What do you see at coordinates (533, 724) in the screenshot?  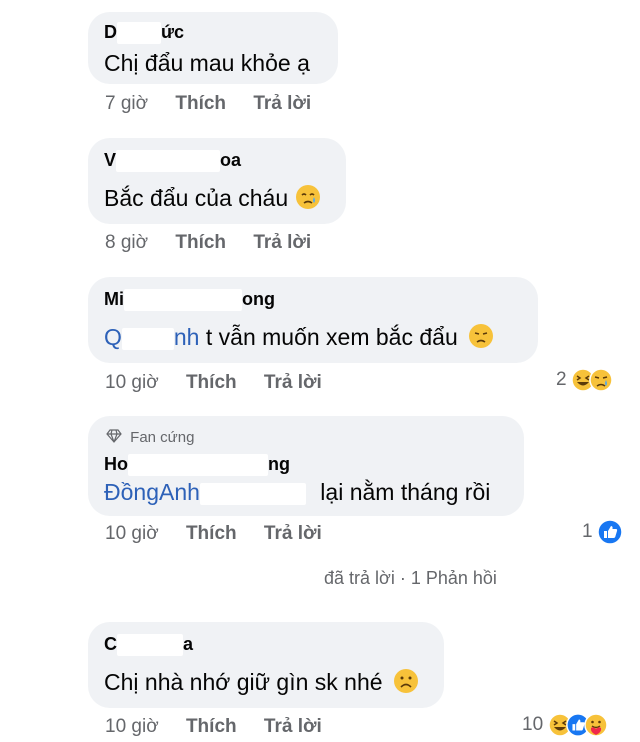 I see `reaction-count: 10` at bounding box center [533, 724].